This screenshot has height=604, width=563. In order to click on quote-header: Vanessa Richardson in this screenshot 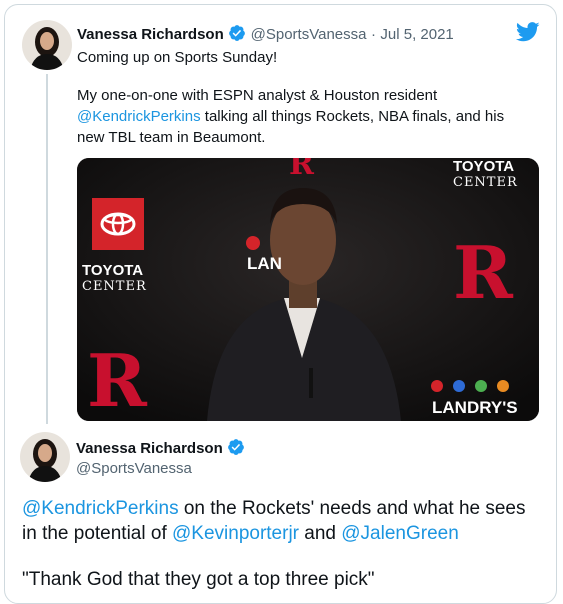, I will do `click(160, 449)`.